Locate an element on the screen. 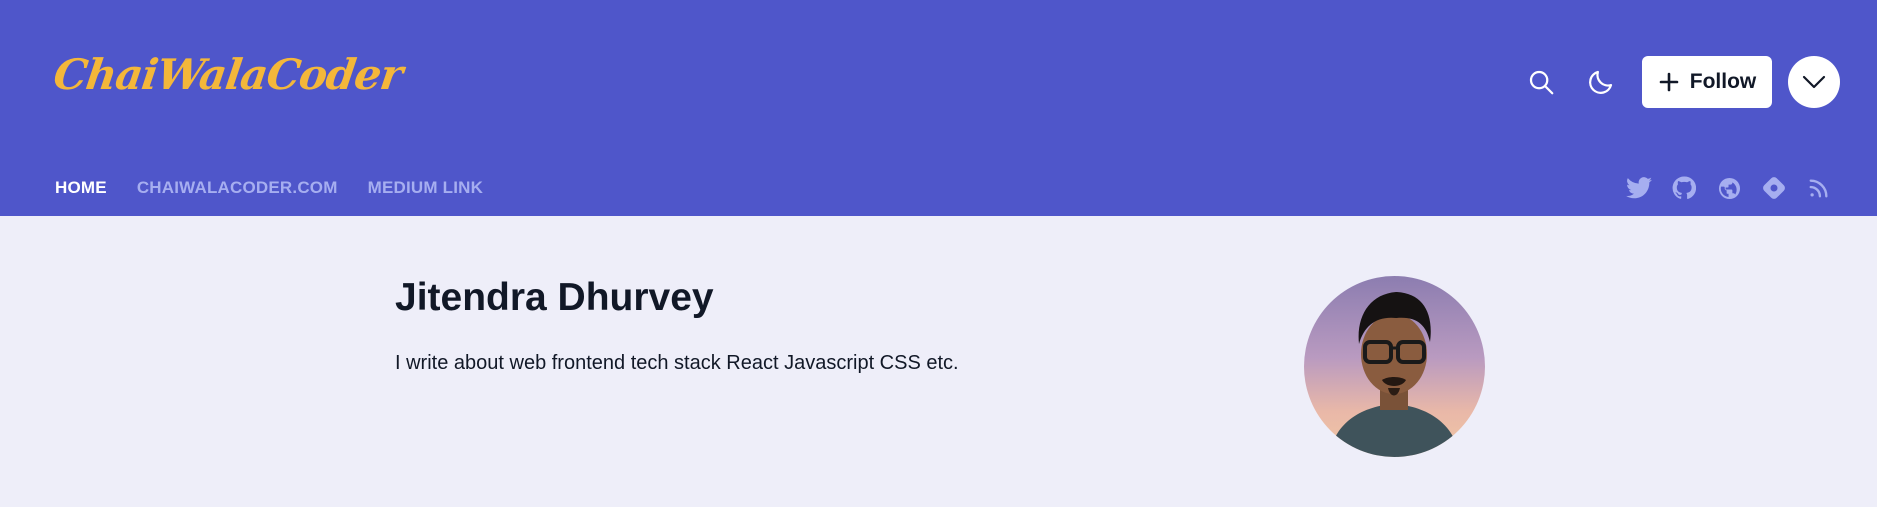 This screenshot has height=507, width=1877. main-nav: HOME CHAIWALACODER.COM MEDIUM LINK is located at coordinates (269, 188).